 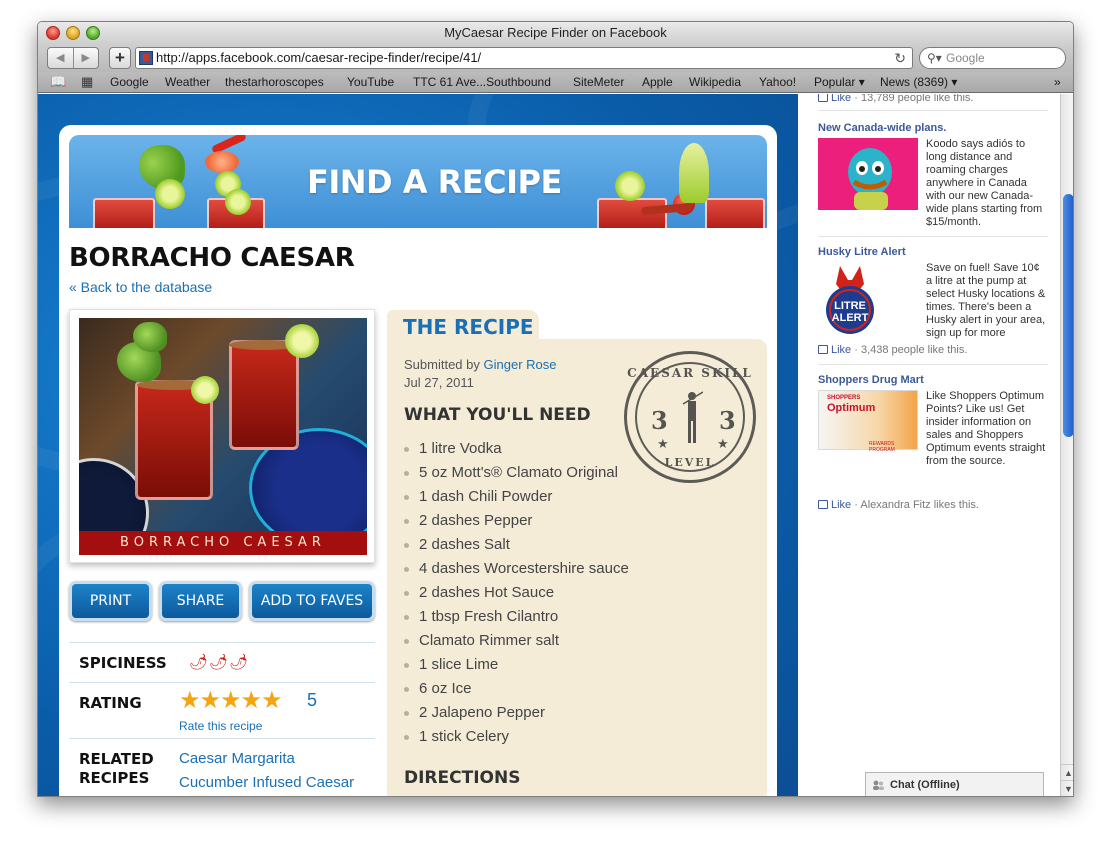 I want to click on add-to-faves-button: ADD TO FAVES, so click(x=312, y=601).